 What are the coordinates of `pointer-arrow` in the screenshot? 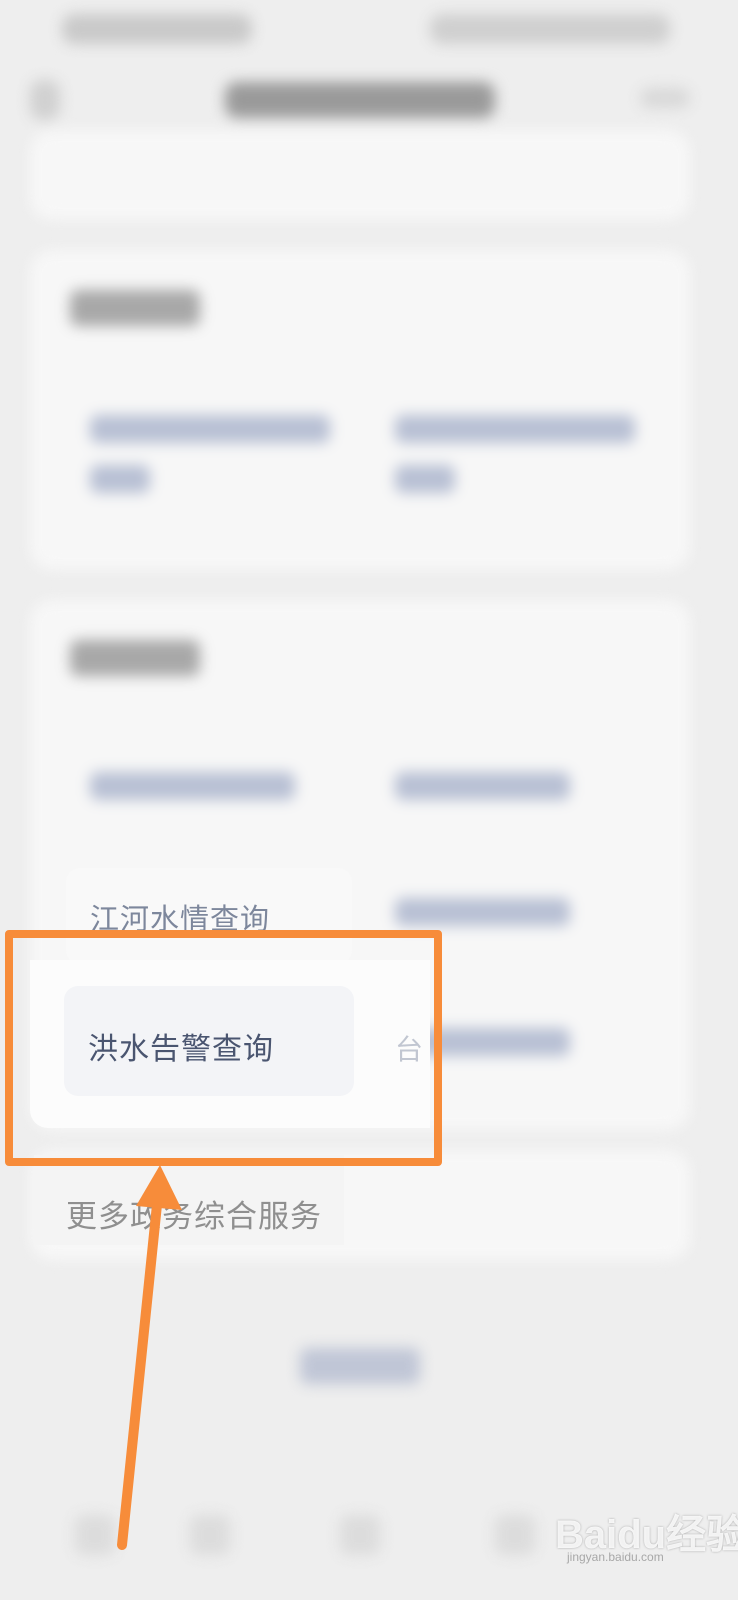 It's located at (149, 1357).